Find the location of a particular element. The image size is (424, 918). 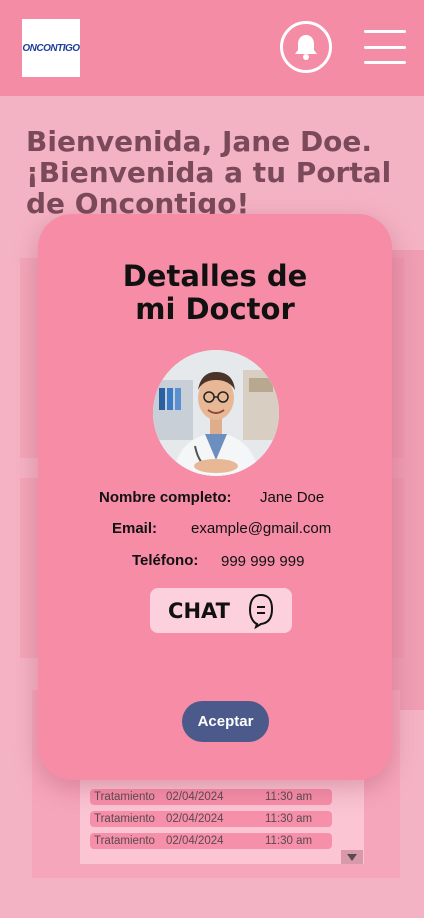

phone-row: Teléfono: is located at coordinates (165, 560).